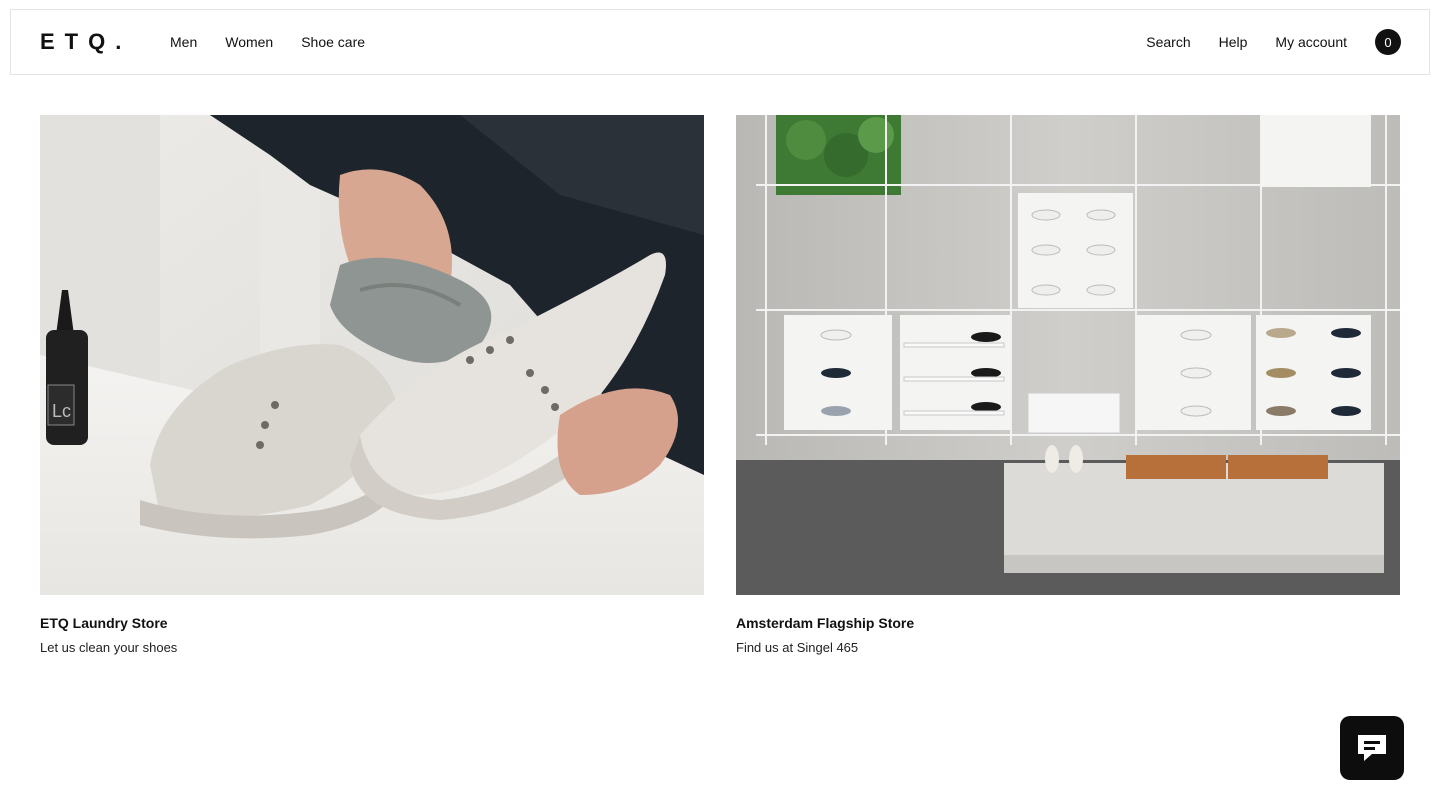  I want to click on nav-search: Search, so click(1168, 42).